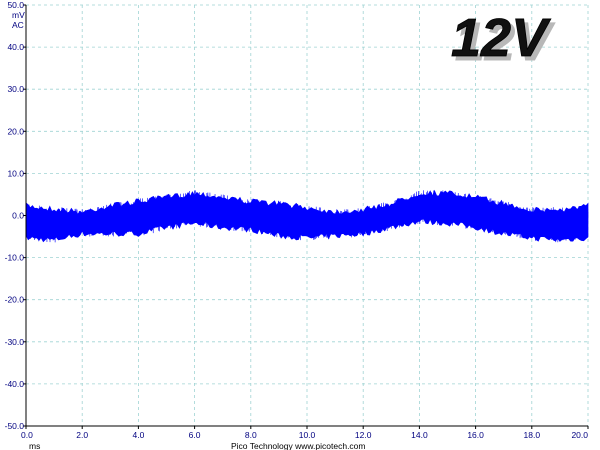 Image resolution: width=600 pixels, height=450 pixels. I want to click on x-tick-label: 2.0, so click(82, 435).